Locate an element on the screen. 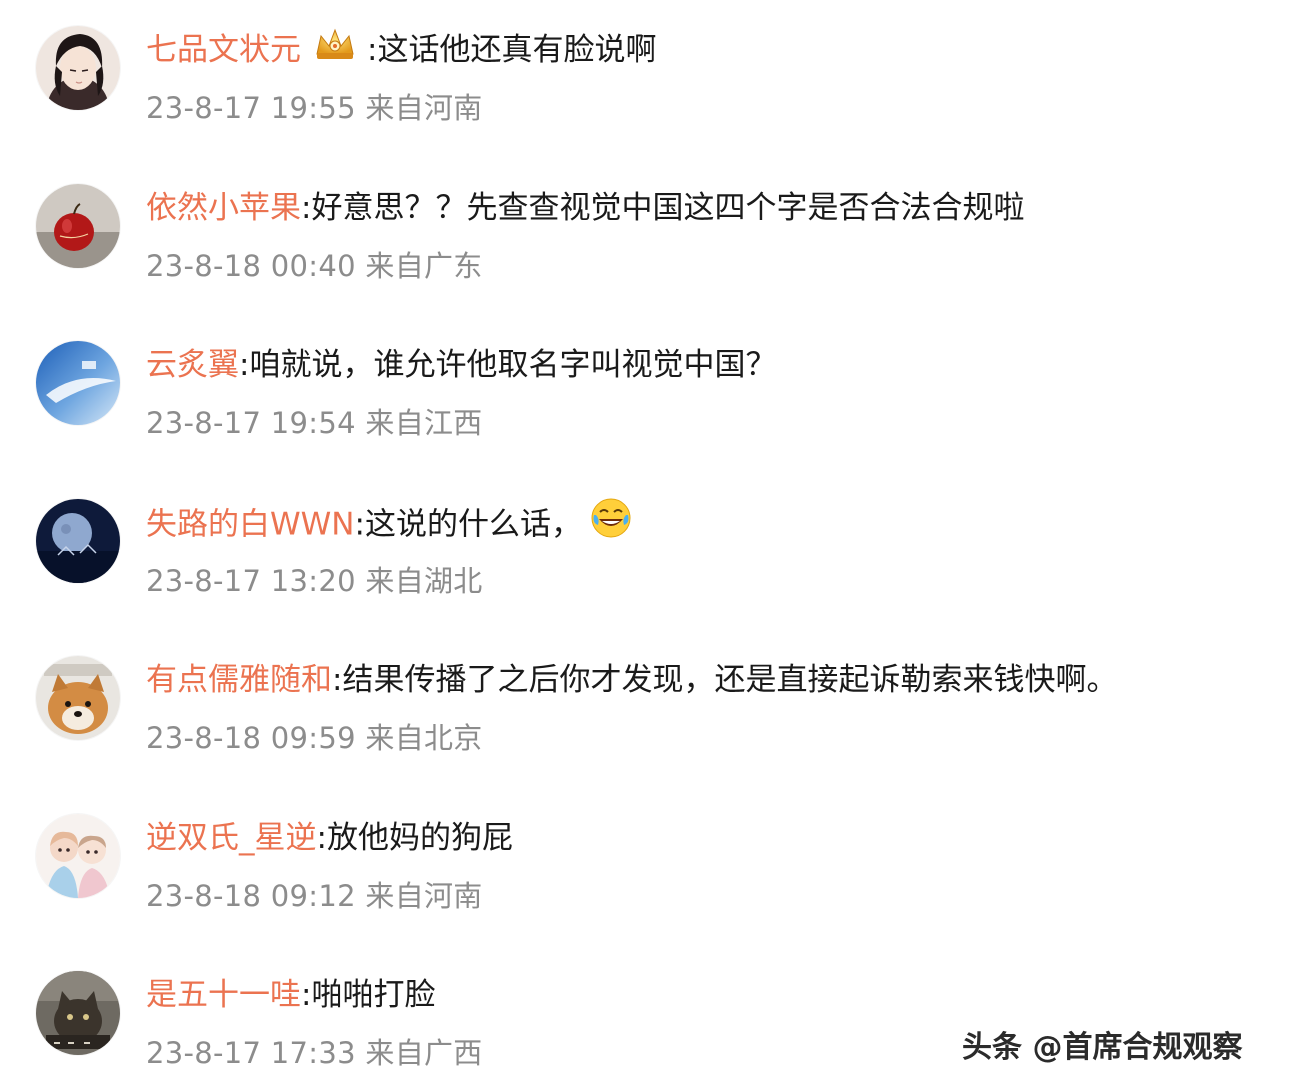 The height and width of the screenshot is (1092, 1296). comment-meta: 23-8-18 09:12 来自河南 is located at coordinates (314, 896).